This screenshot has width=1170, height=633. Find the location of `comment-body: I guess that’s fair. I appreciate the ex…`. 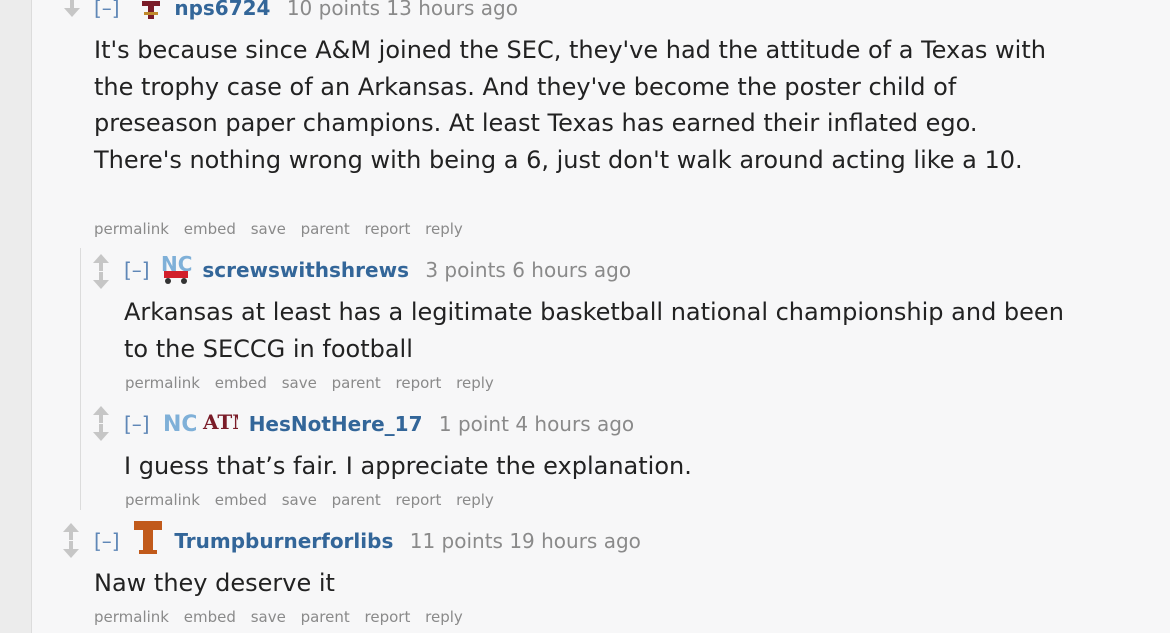

comment-body: I guess that’s fair. I appreciate the ex… is located at coordinates (408, 466).